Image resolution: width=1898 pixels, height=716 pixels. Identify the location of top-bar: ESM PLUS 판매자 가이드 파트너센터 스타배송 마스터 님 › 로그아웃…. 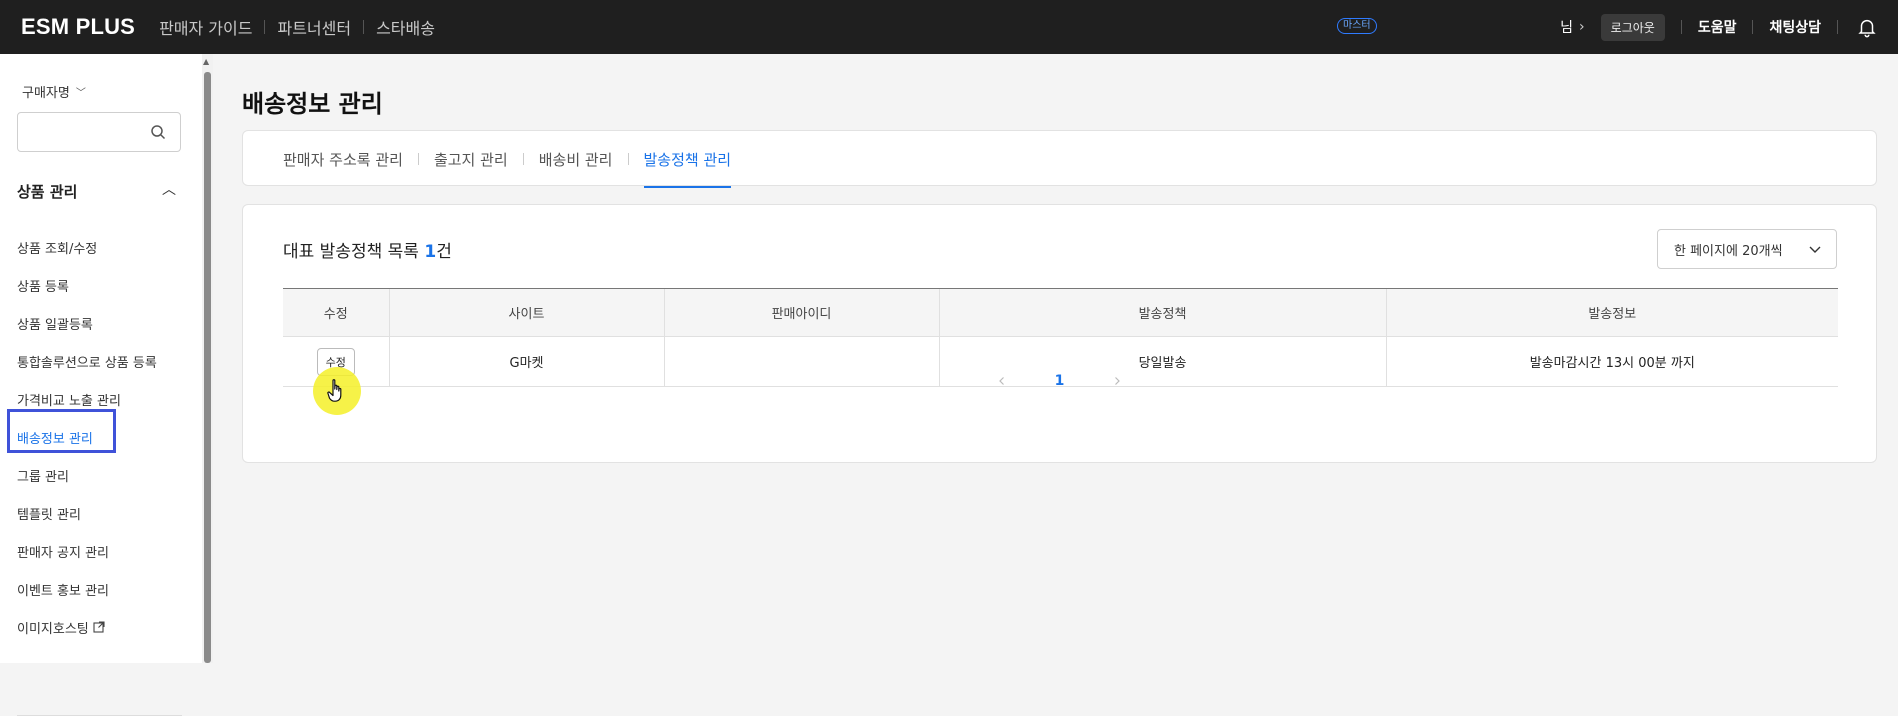
(949, 27).